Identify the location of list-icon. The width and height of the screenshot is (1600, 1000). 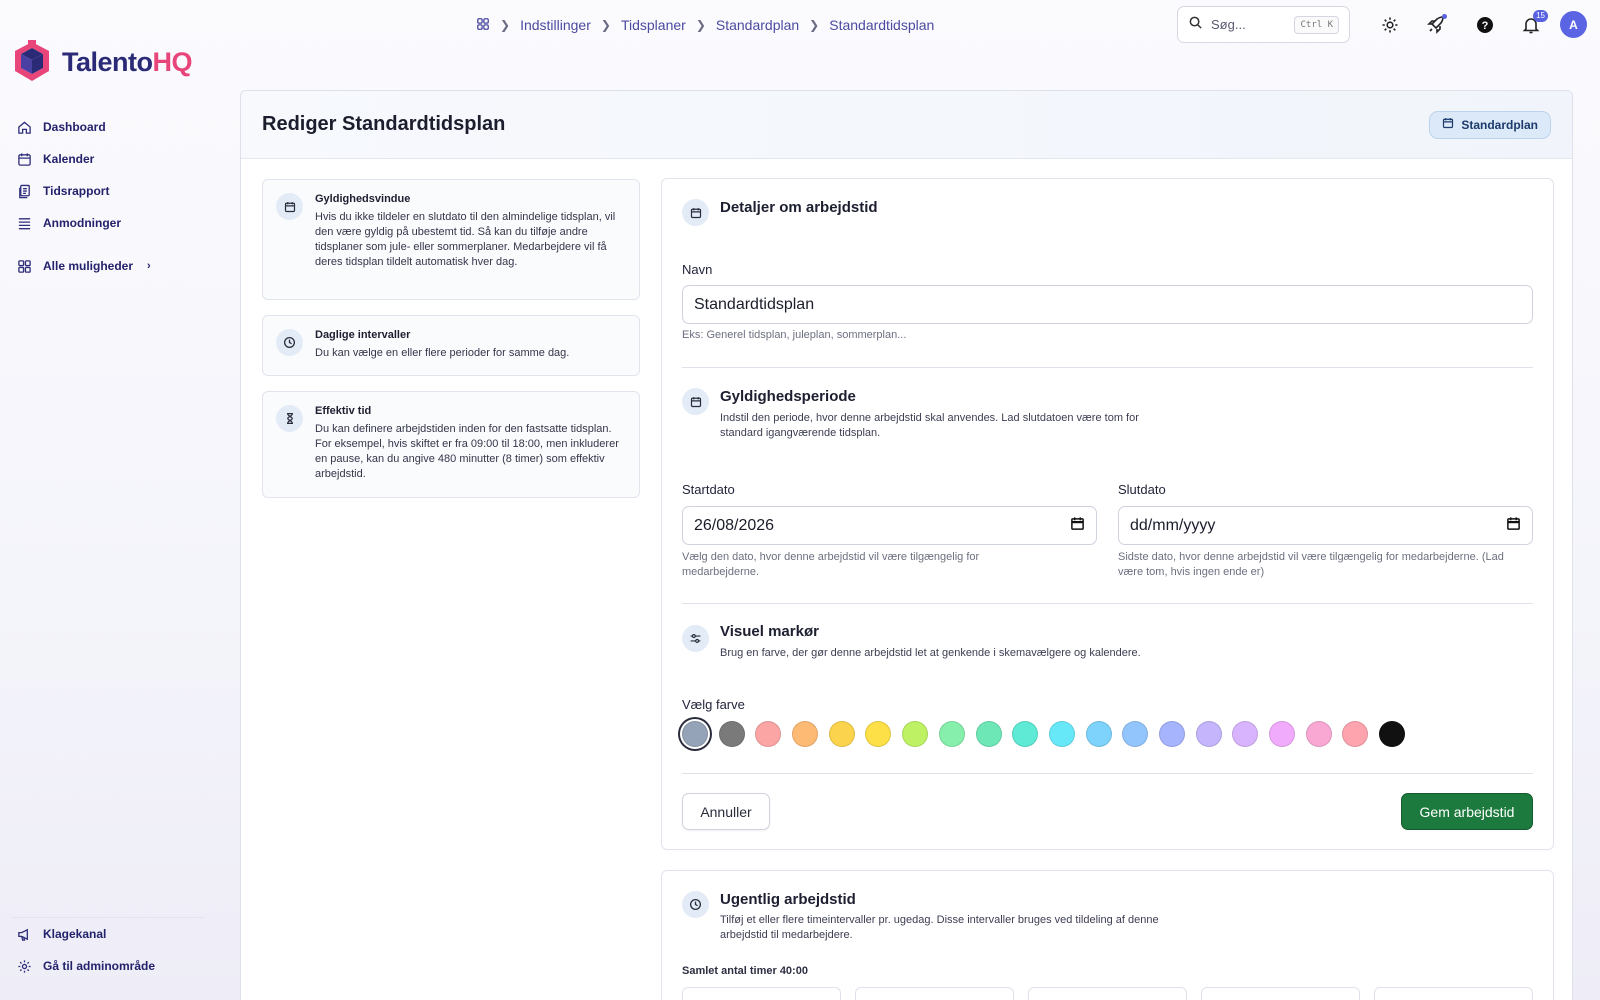
(24, 223).